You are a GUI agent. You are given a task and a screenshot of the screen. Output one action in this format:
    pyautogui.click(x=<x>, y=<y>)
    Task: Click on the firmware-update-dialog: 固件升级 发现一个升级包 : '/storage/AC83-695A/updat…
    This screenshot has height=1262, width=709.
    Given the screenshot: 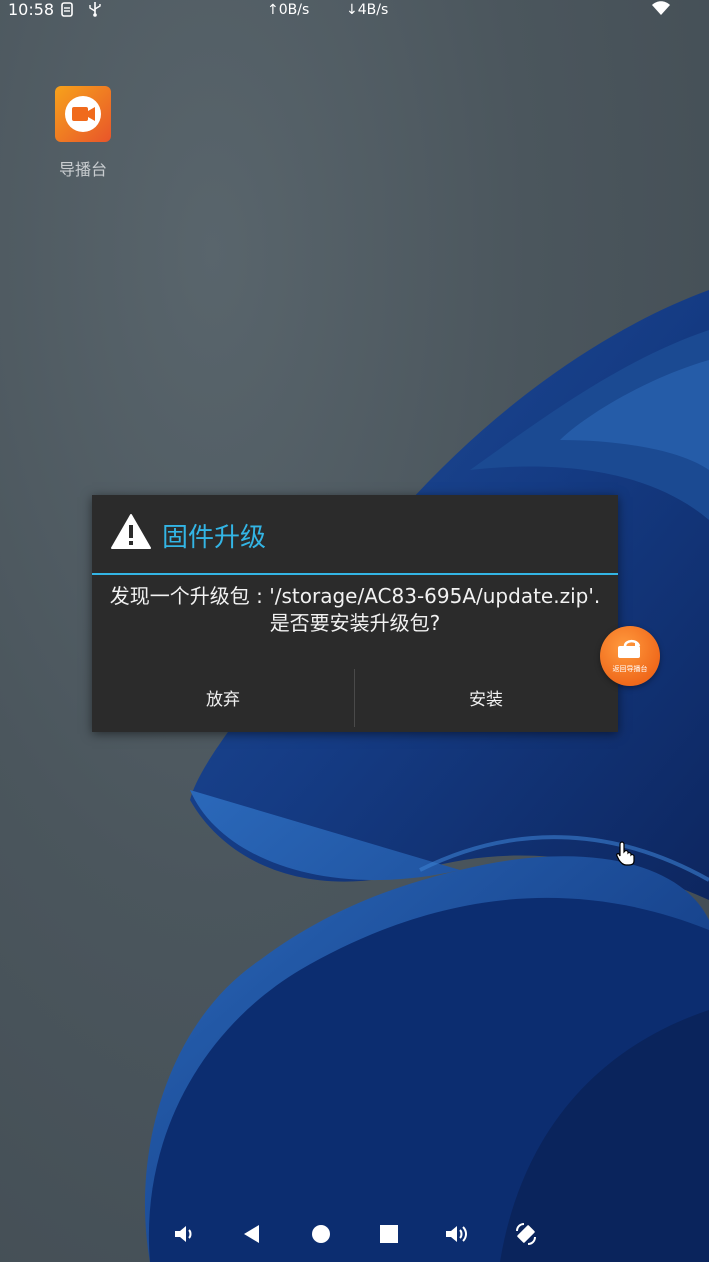 What is the action you would take?
    pyautogui.click(x=355, y=613)
    